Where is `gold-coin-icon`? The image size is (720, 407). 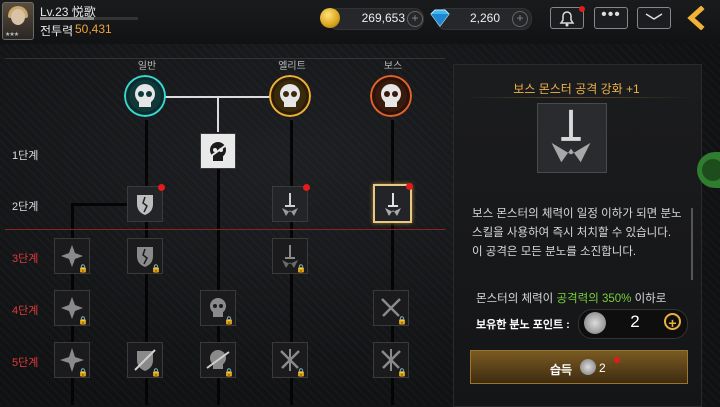 gold-coin-icon is located at coordinates (330, 18).